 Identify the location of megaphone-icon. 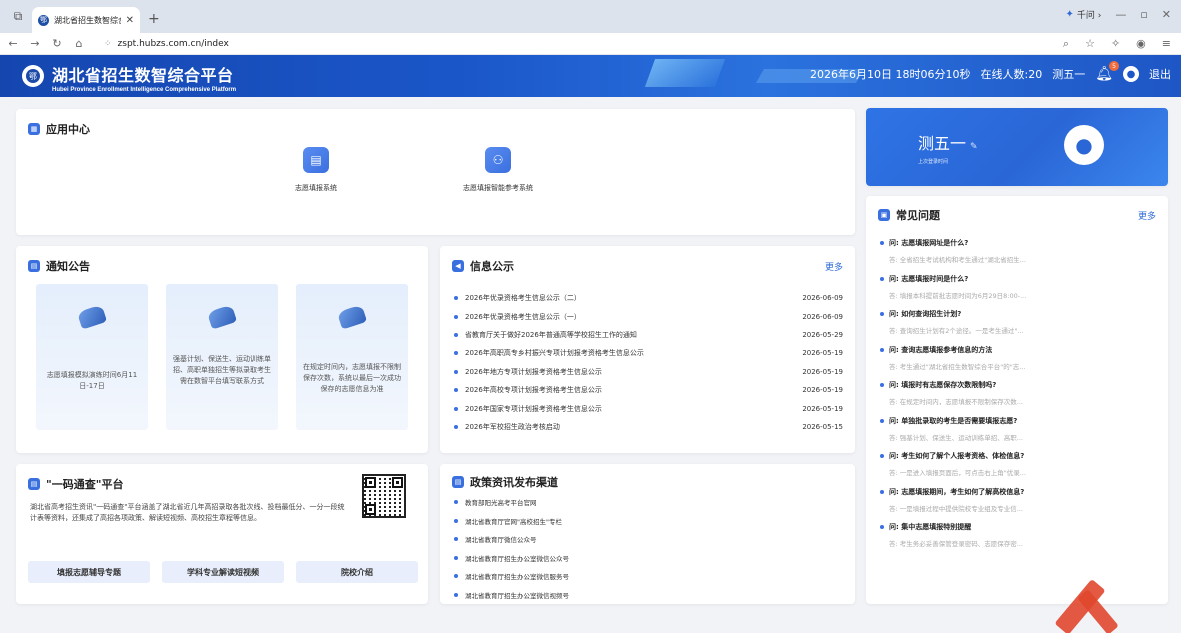
(222, 317).